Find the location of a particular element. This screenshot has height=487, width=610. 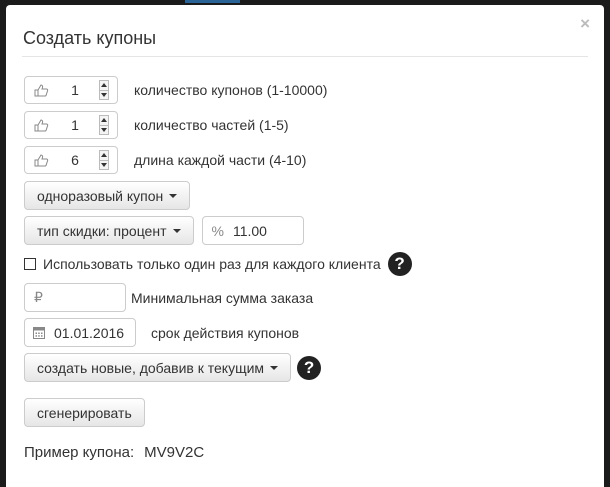

generate-label: сгенерировать is located at coordinates (84, 412).